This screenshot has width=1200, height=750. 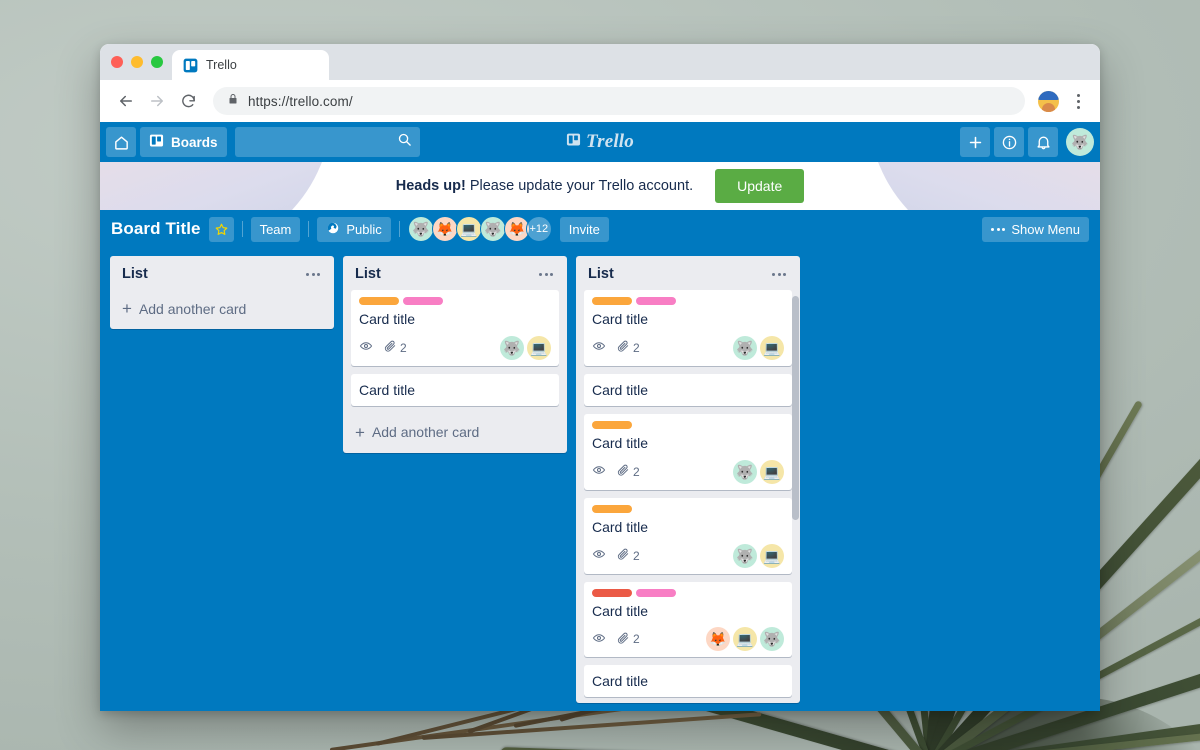 I want to click on plus-icon: +, so click(x=360, y=432).